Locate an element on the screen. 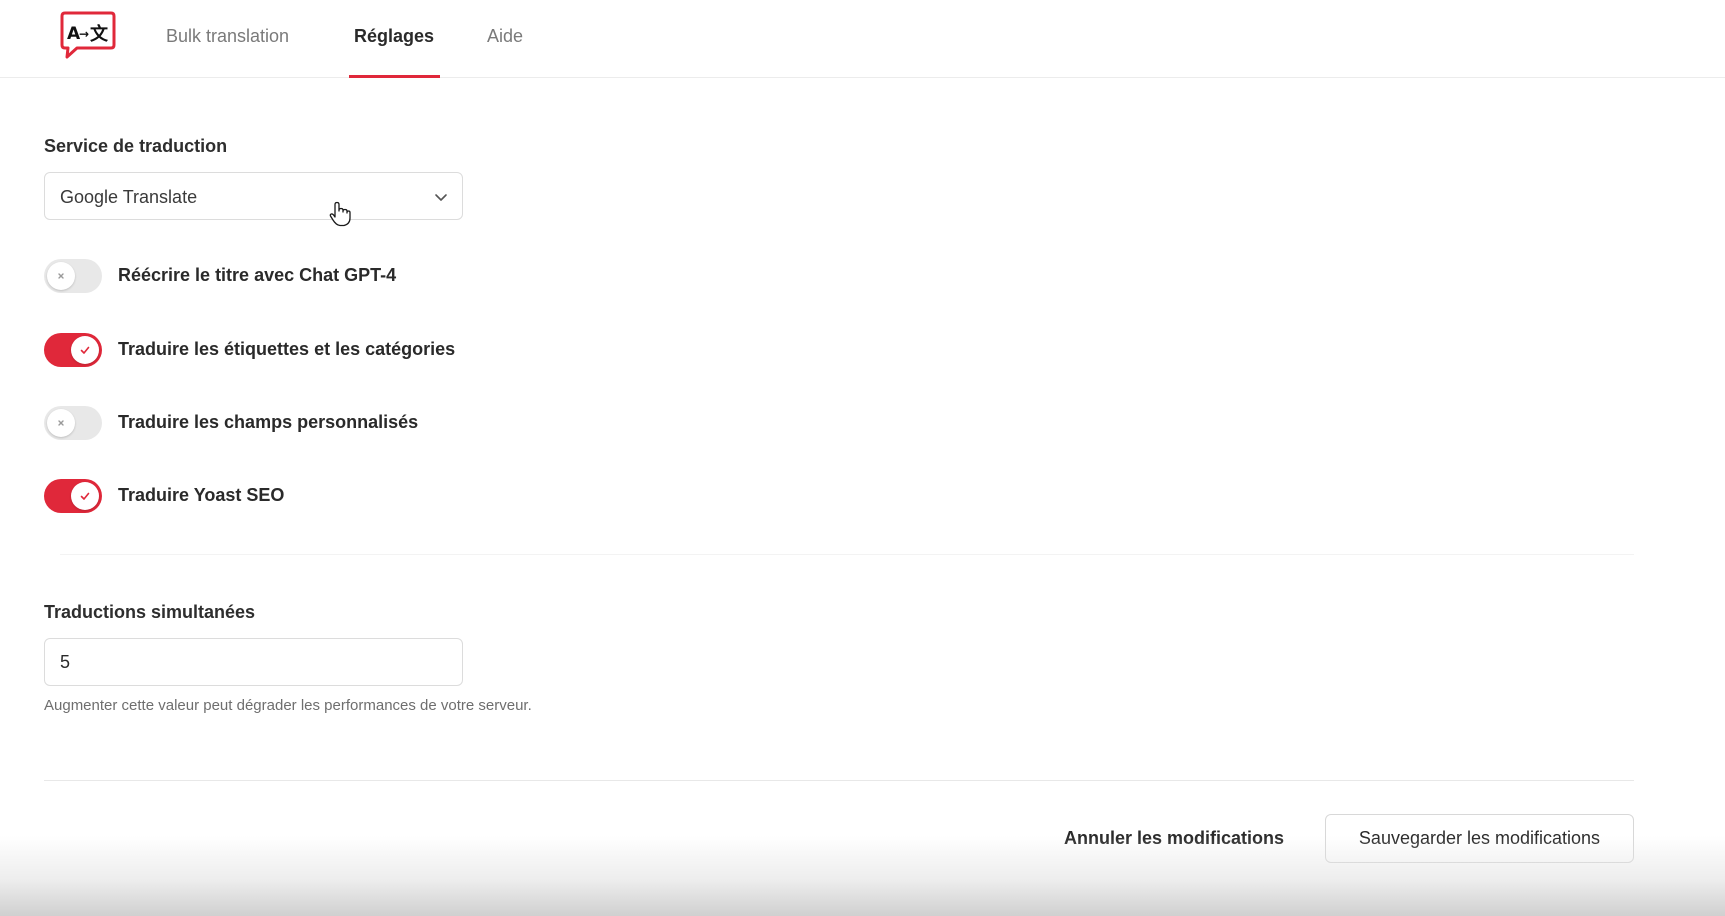 The image size is (1725, 916). simultaneous-label: Traductions simultanées is located at coordinates (150, 612).